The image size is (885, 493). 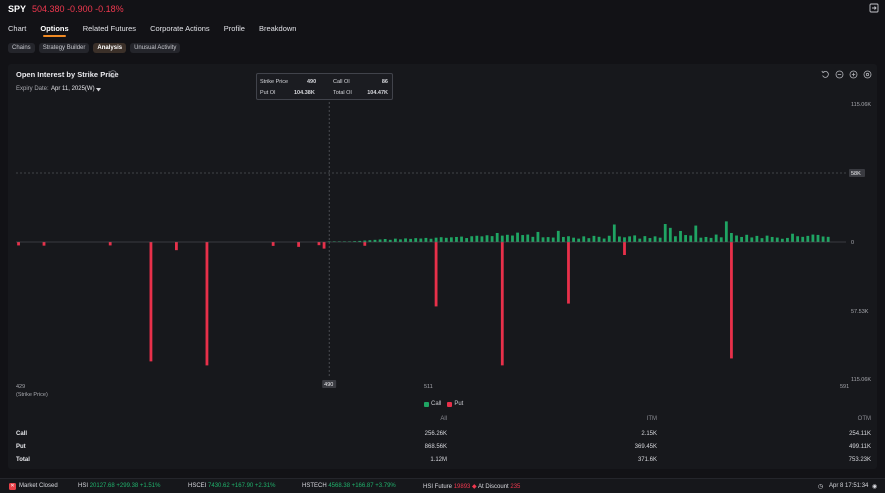 What do you see at coordinates (349, 486) in the screenshot?
I see `index-hstech: HSTECH 4568.38 +166.87 +3.79%` at bounding box center [349, 486].